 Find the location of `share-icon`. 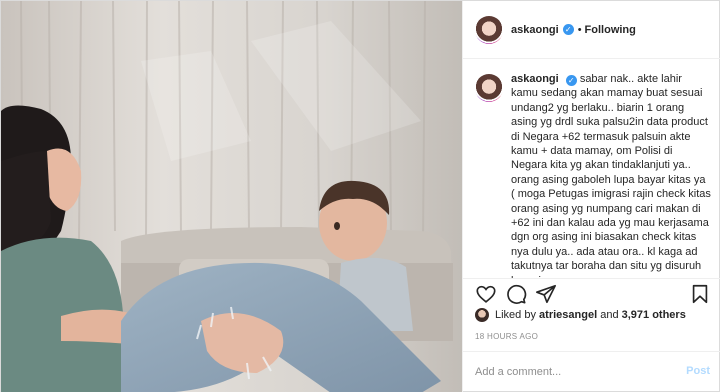

share-icon is located at coordinates (546, 294).